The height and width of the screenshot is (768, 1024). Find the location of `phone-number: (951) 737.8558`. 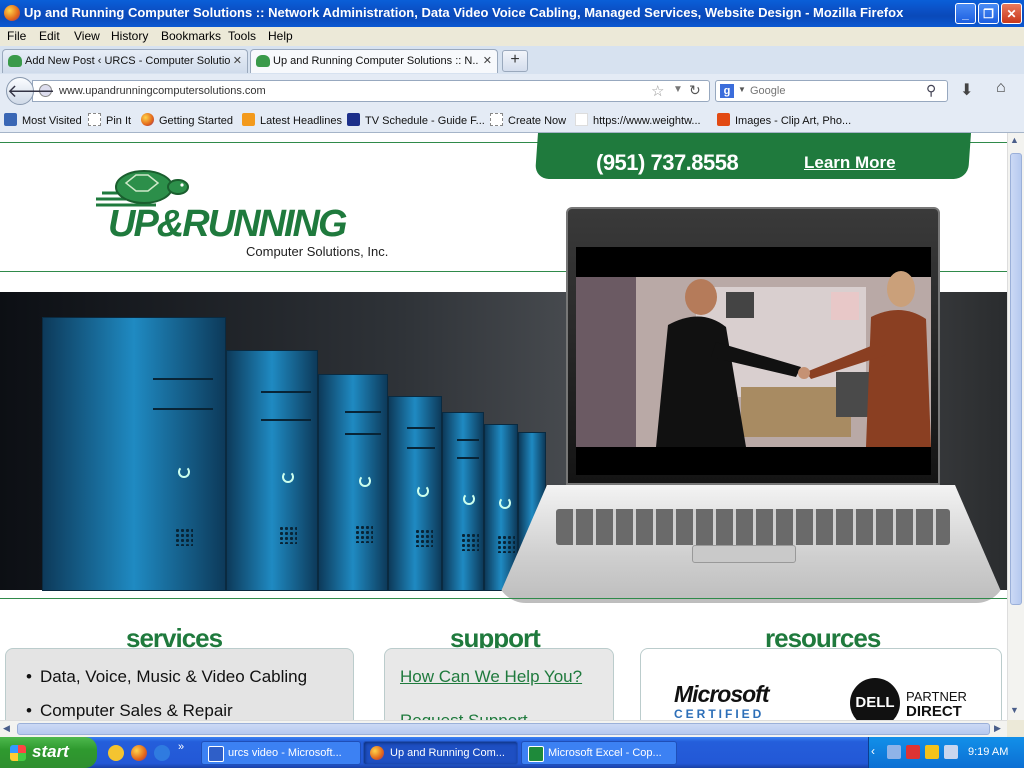

phone-number: (951) 737.8558 is located at coordinates (667, 163).